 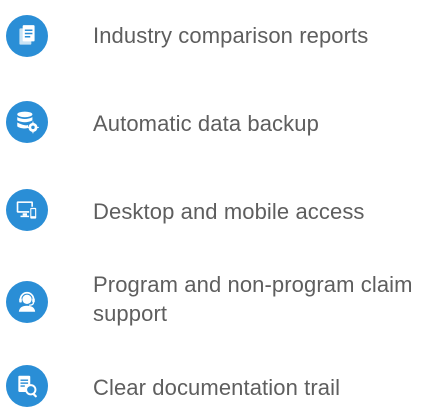 I want to click on feature-item-desktop-and-mobile-access: Desktop and mobile access, so click(x=213, y=210).